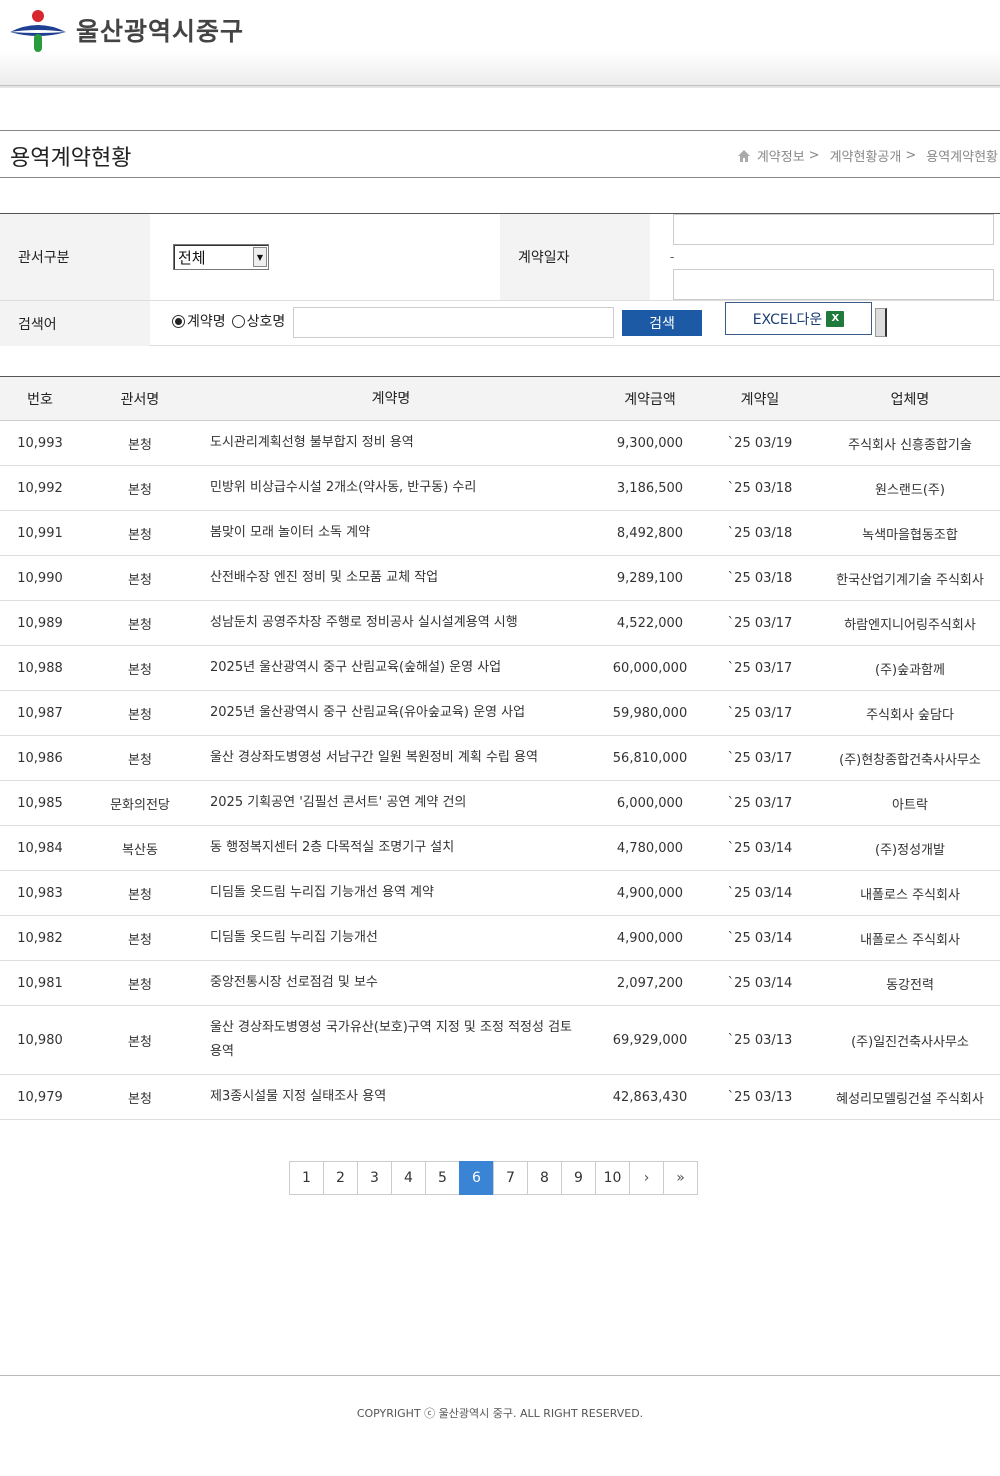  I want to click on cell-contract-name: 동 행정복지센터 2층 다목적실 조명기구 설치, so click(400, 848).